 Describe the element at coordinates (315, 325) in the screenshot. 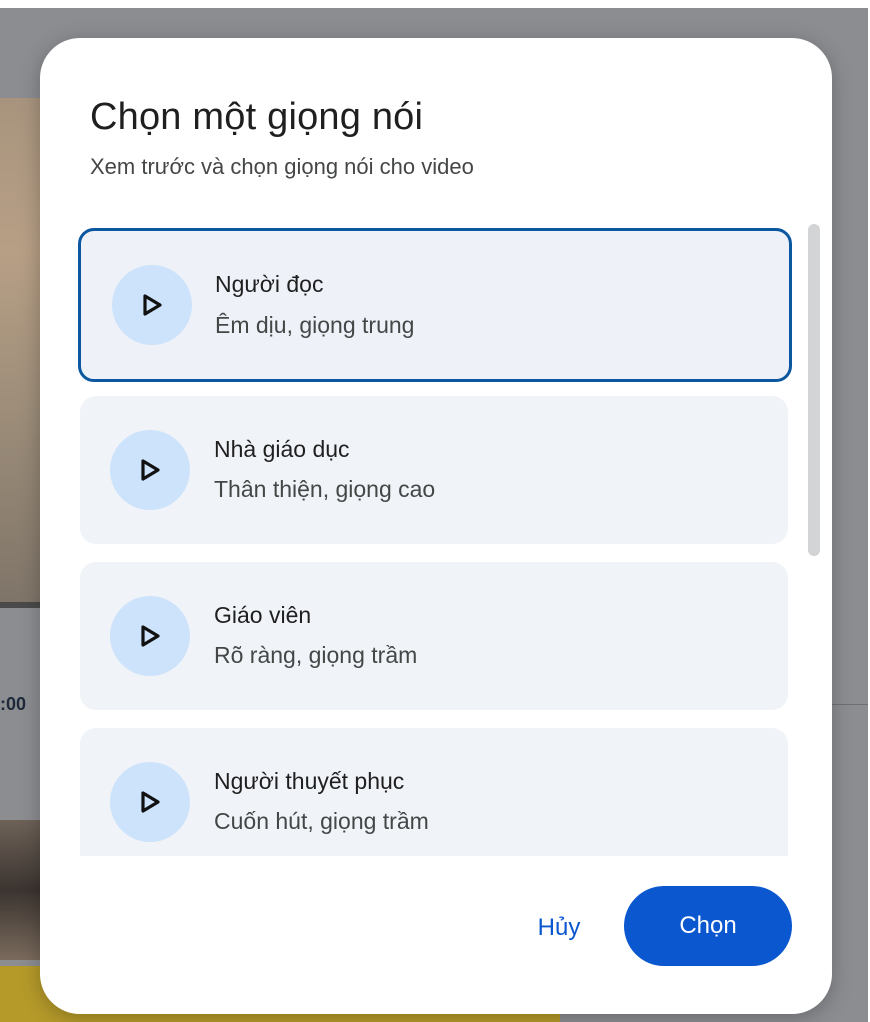

I see `voice-description: Êm dịu, giọng trung` at that location.